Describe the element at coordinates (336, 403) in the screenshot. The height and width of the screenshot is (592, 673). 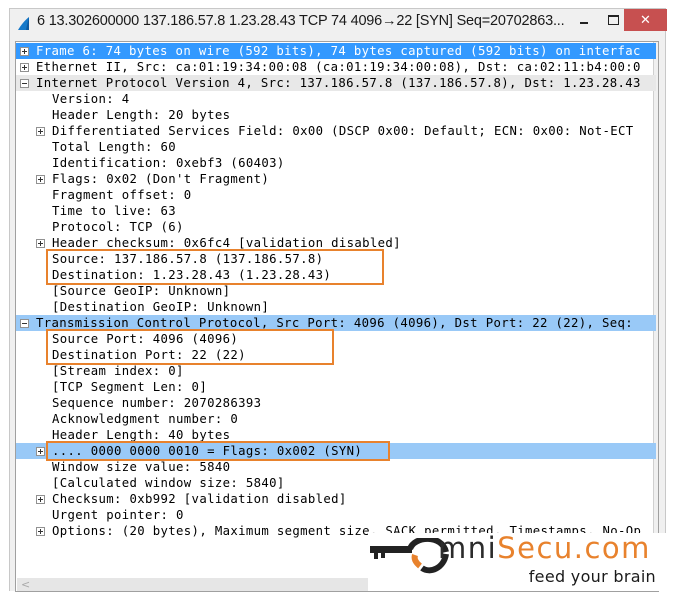
I see `tree-field-row: Sequence number: 2070286393` at that location.